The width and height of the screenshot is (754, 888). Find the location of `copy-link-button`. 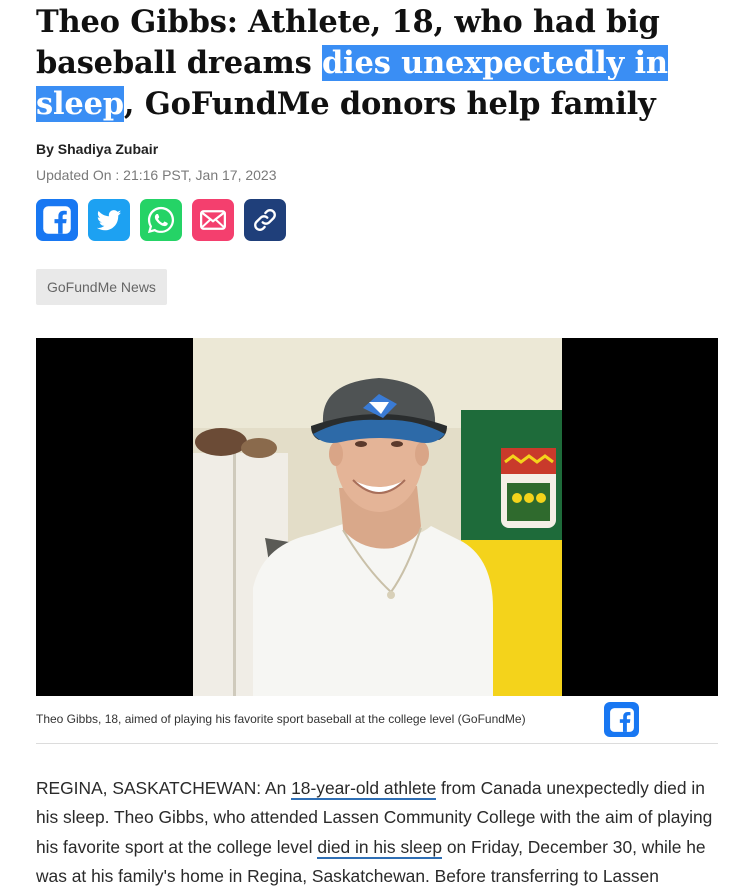

copy-link-button is located at coordinates (265, 220).